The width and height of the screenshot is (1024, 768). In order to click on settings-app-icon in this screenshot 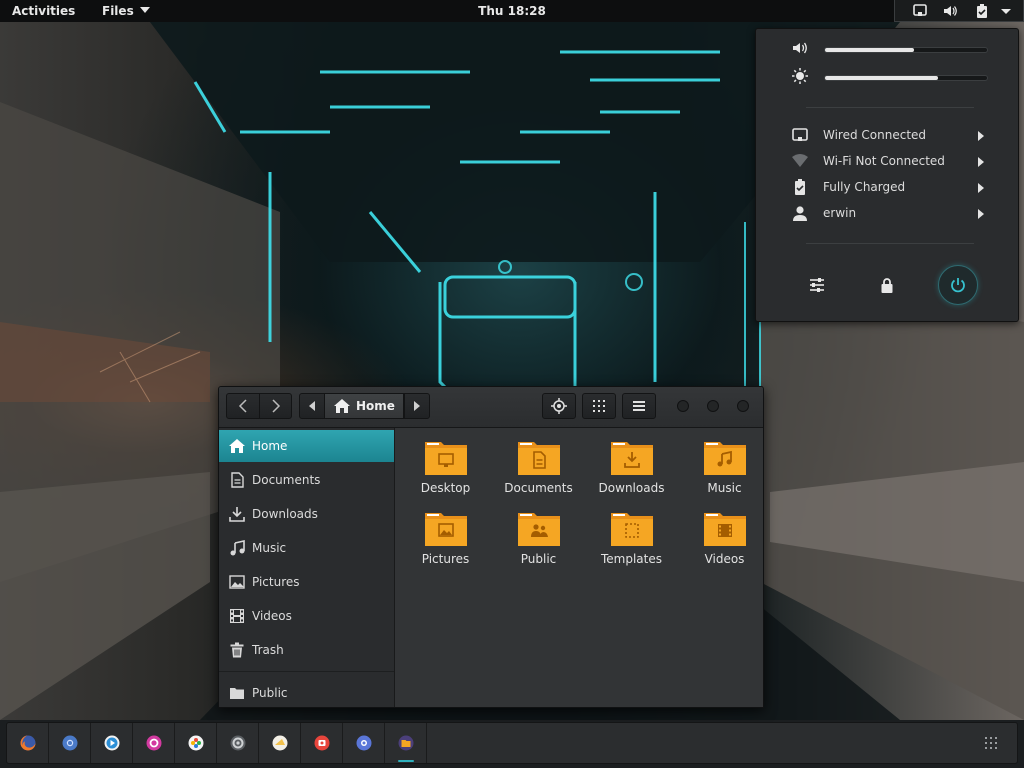, I will do `click(238, 743)`.